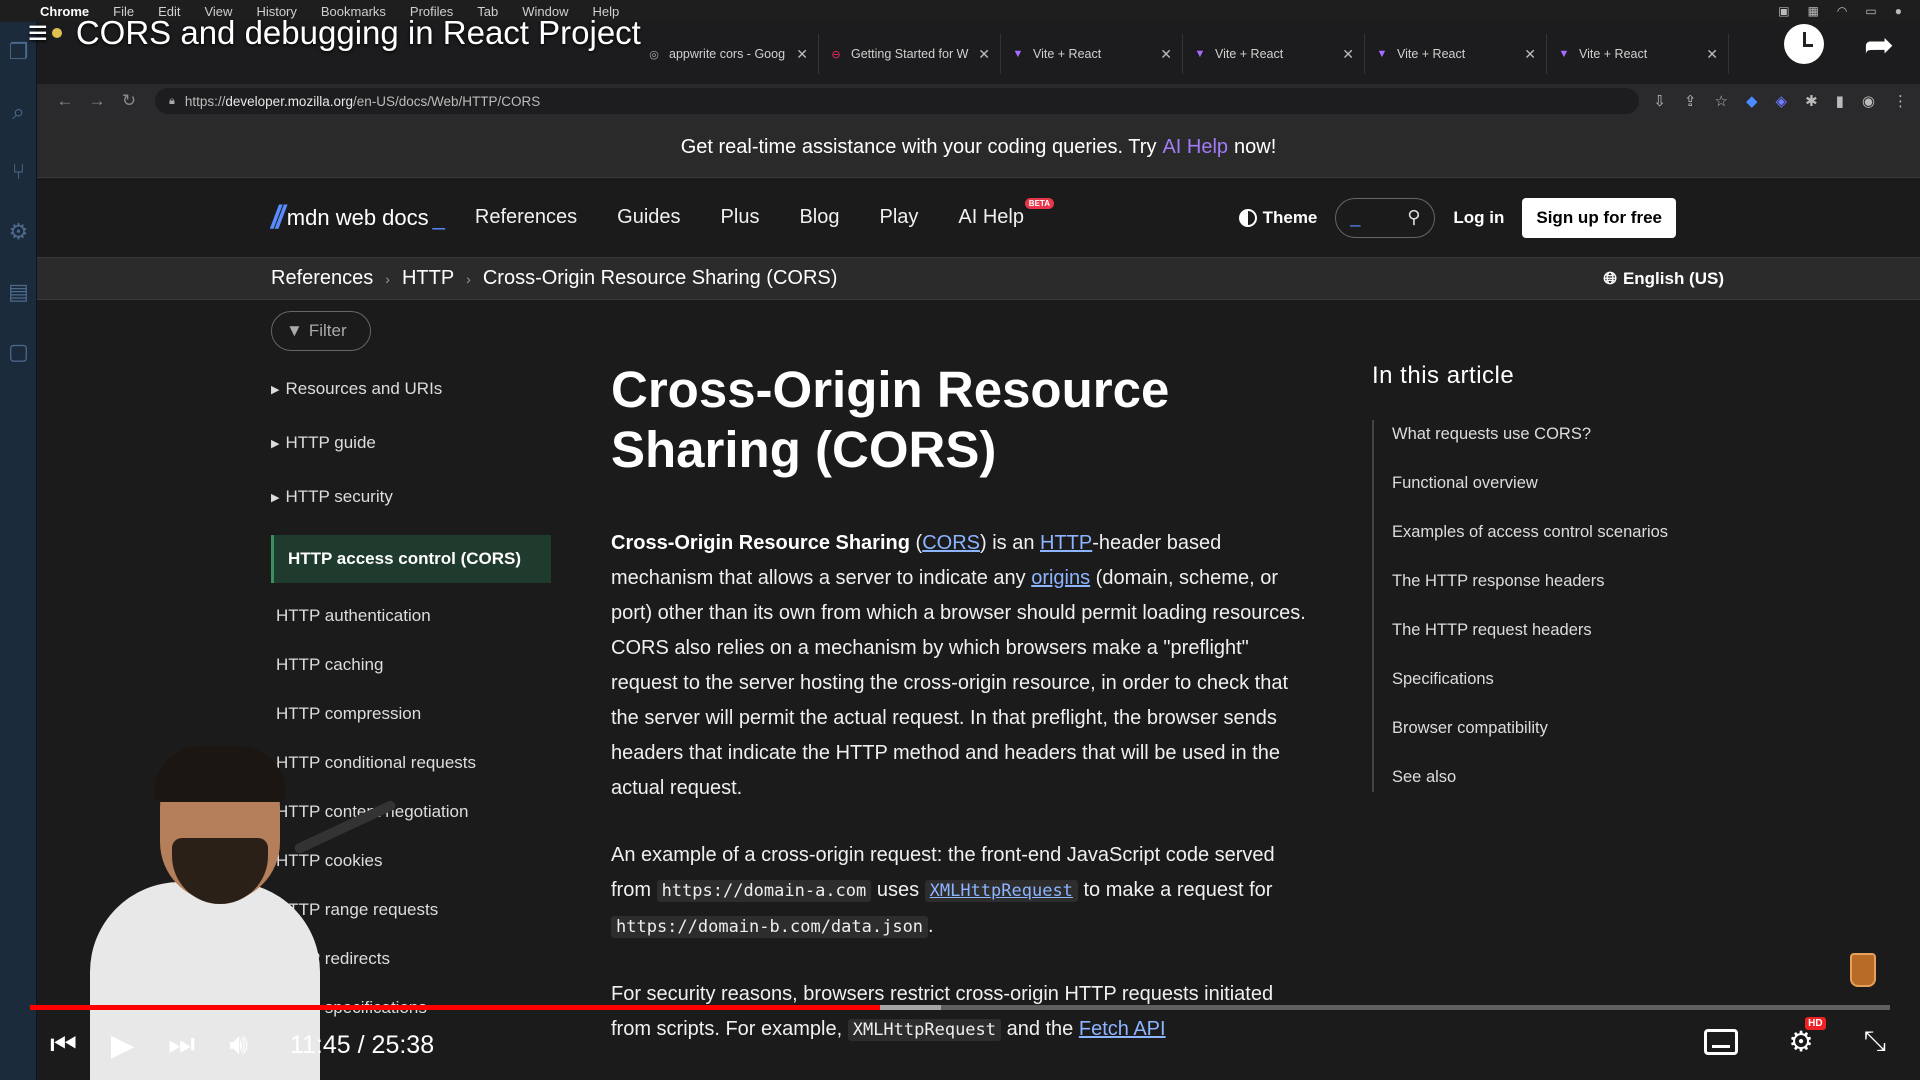 This screenshot has width=1920, height=1080. What do you see at coordinates (1195, 147) in the screenshot?
I see `ai-help-link: AI Help` at bounding box center [1195, 147].